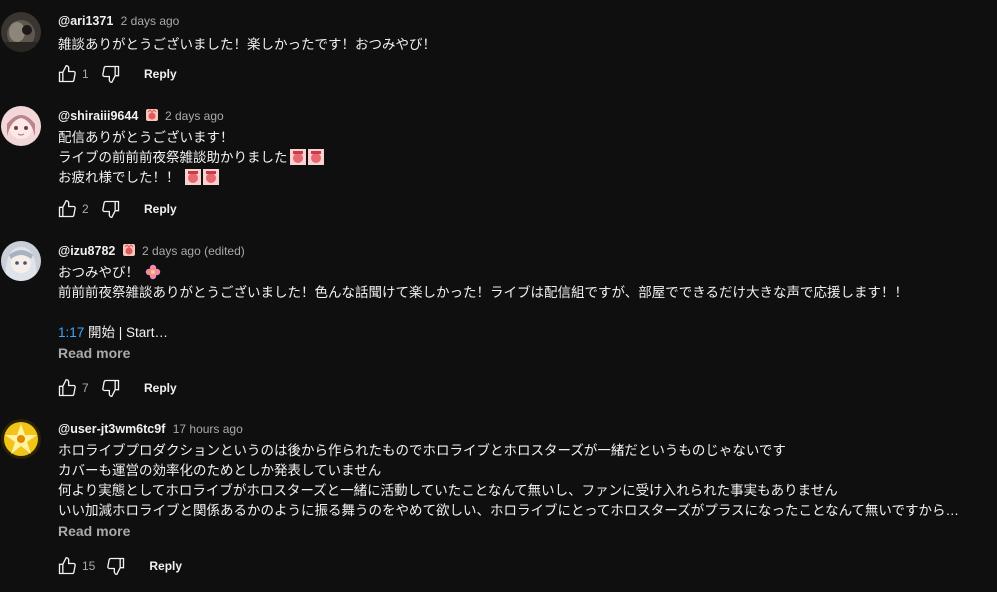  I want to click on like-count: 2, so click(85, 209).